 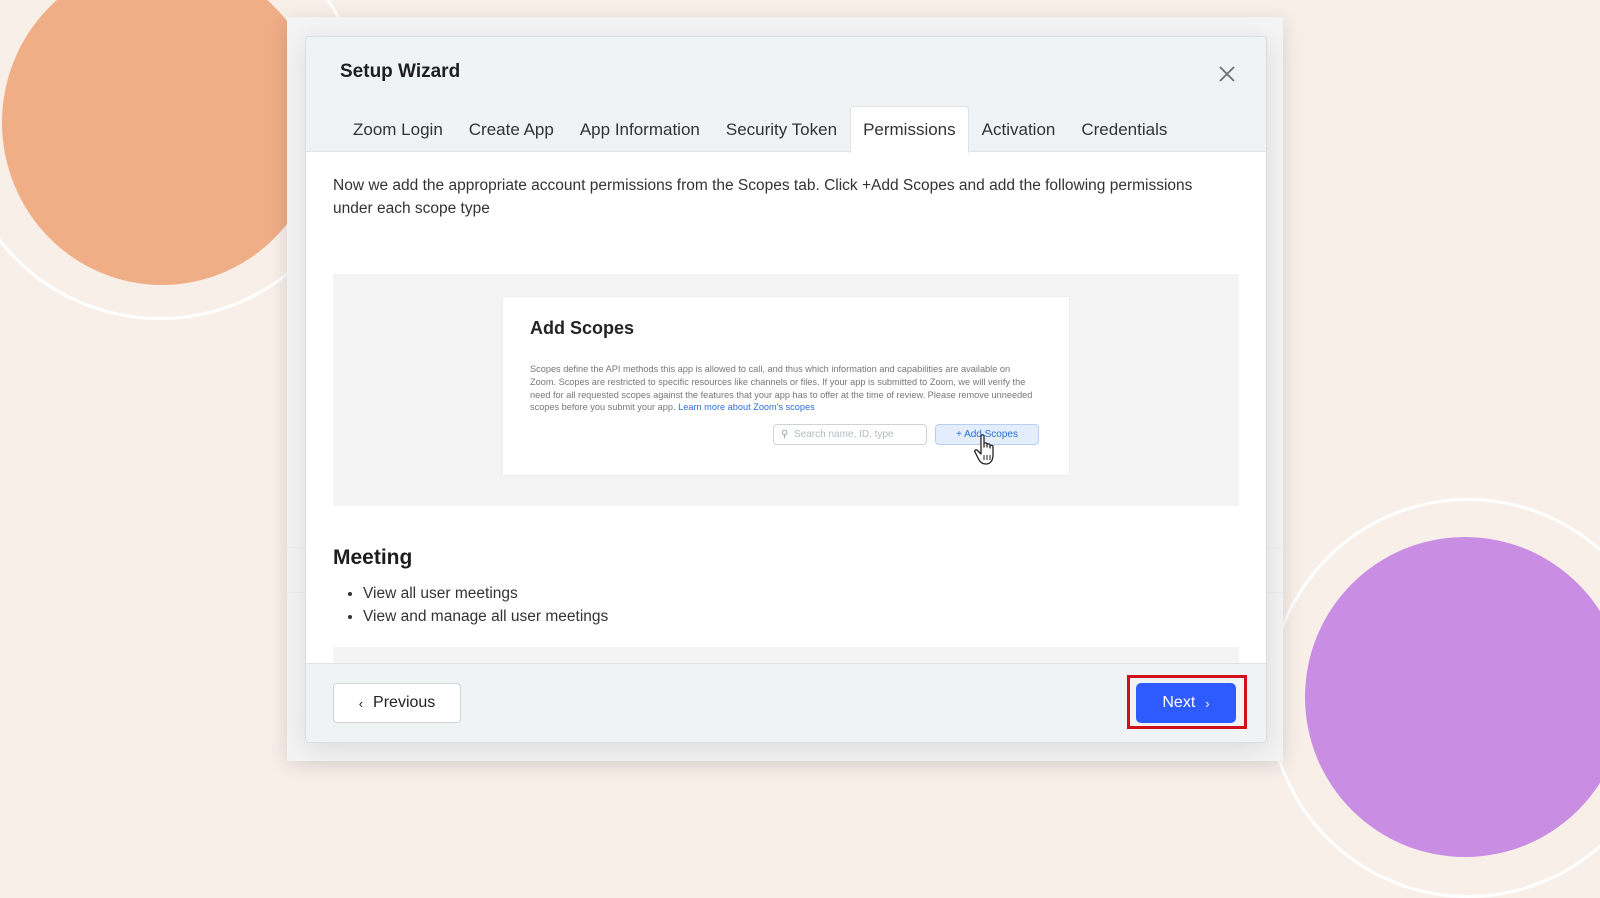 I want to click on screenshot-search-placeholder: Search name, ID, type, so click(x=844, y=434).